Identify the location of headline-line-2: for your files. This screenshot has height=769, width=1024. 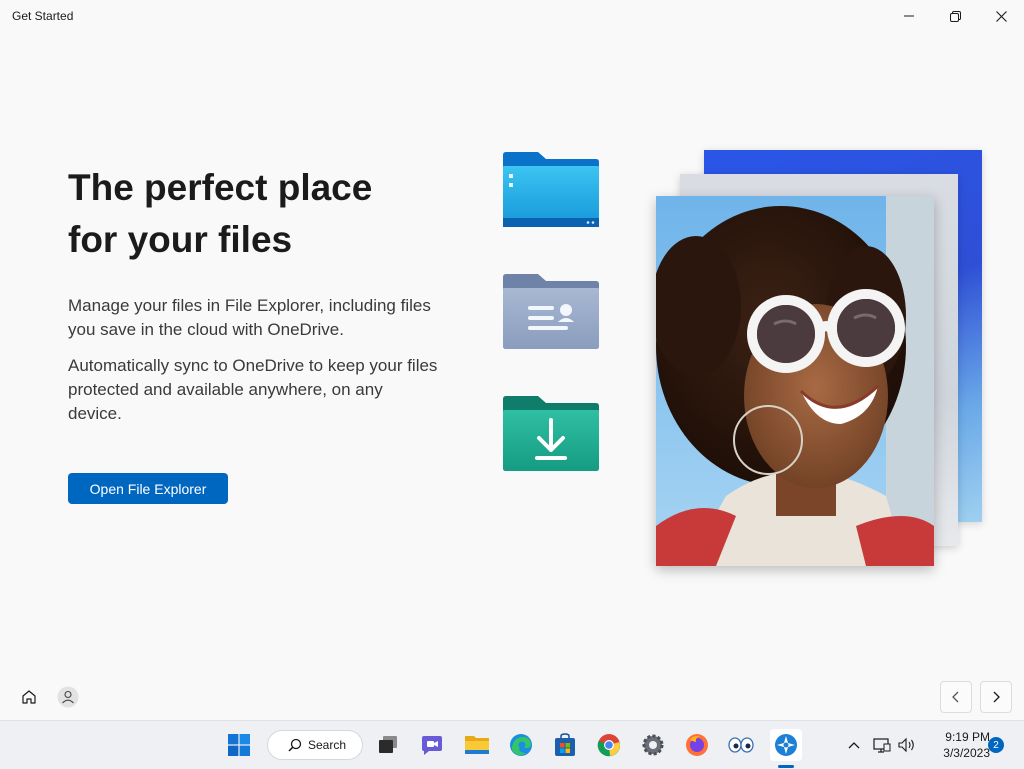
(180, 239).